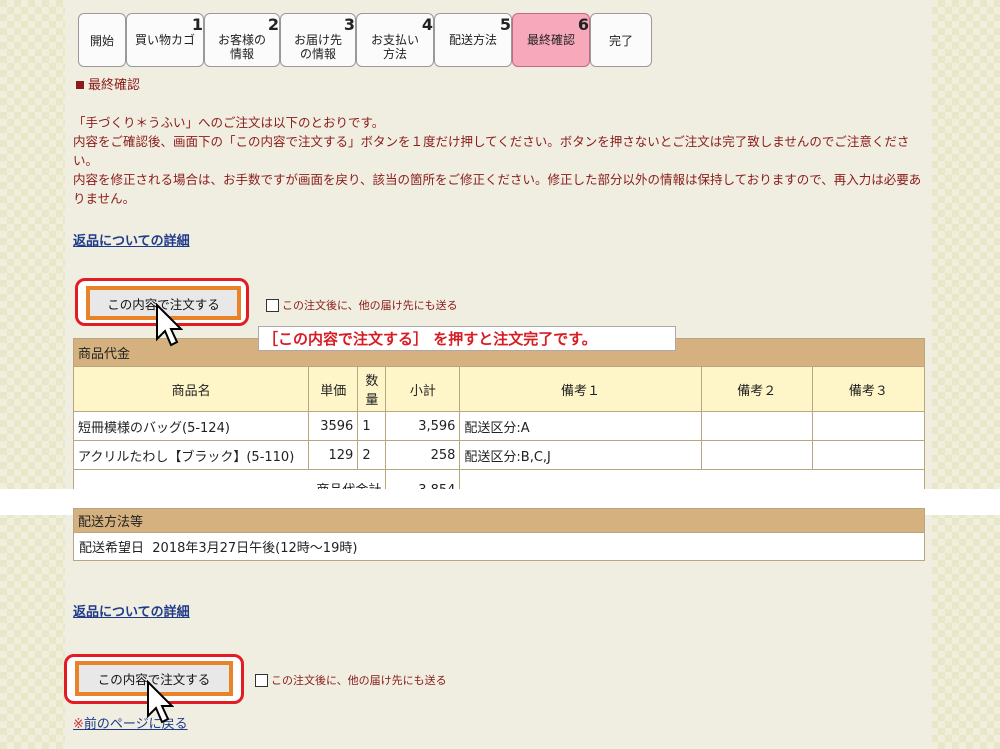 The width and height of the screenshot is (1000, 749). I want to click on step-customer-info: 2 お客様の 情報, so click(242, 40).